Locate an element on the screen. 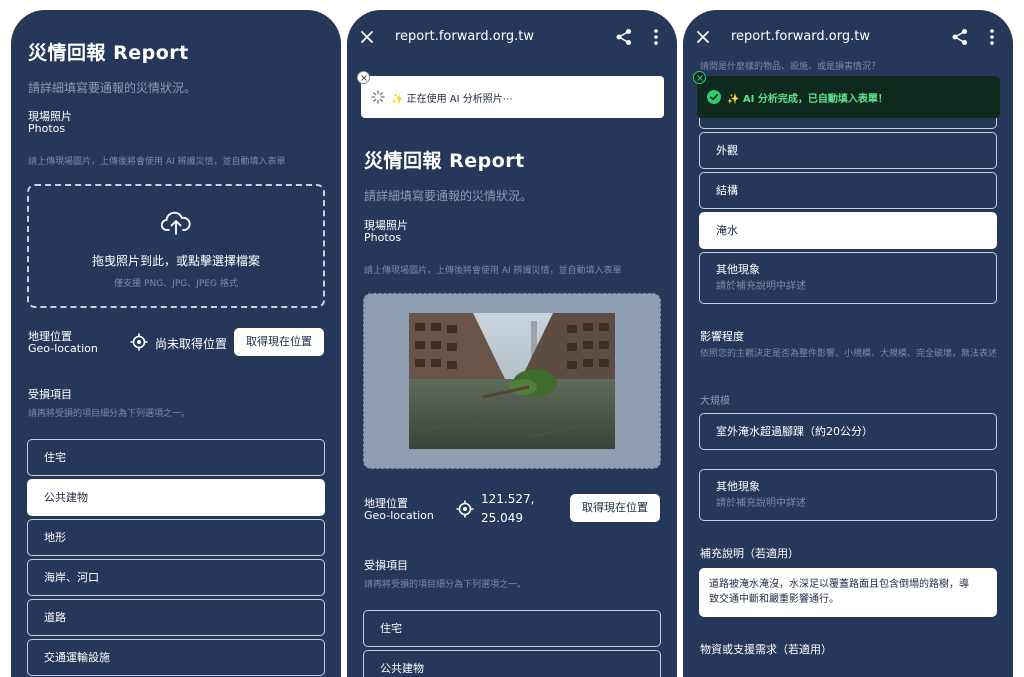  option-structure: 結構 is located at coordinates (848, 190).